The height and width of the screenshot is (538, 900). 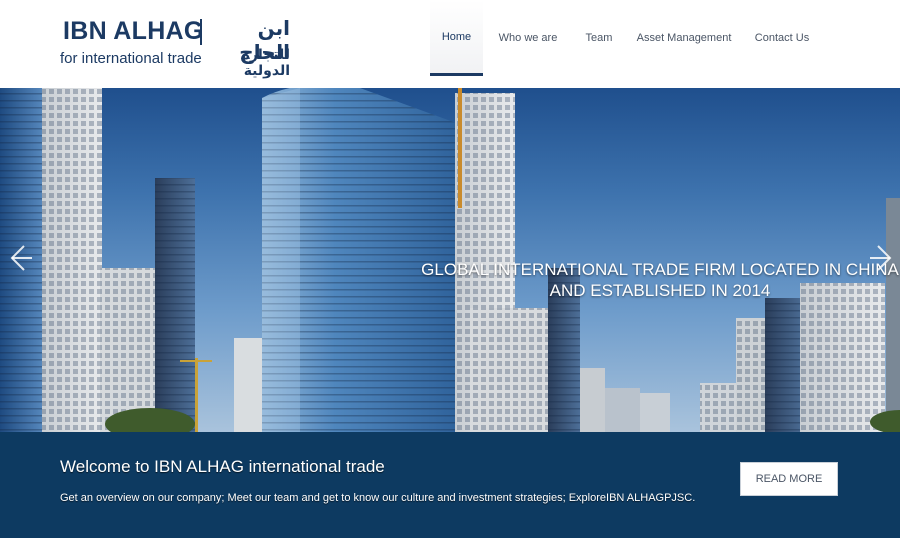 I want to click on nav-item-who-we-are: Who we are, so click(x=528, y=38).